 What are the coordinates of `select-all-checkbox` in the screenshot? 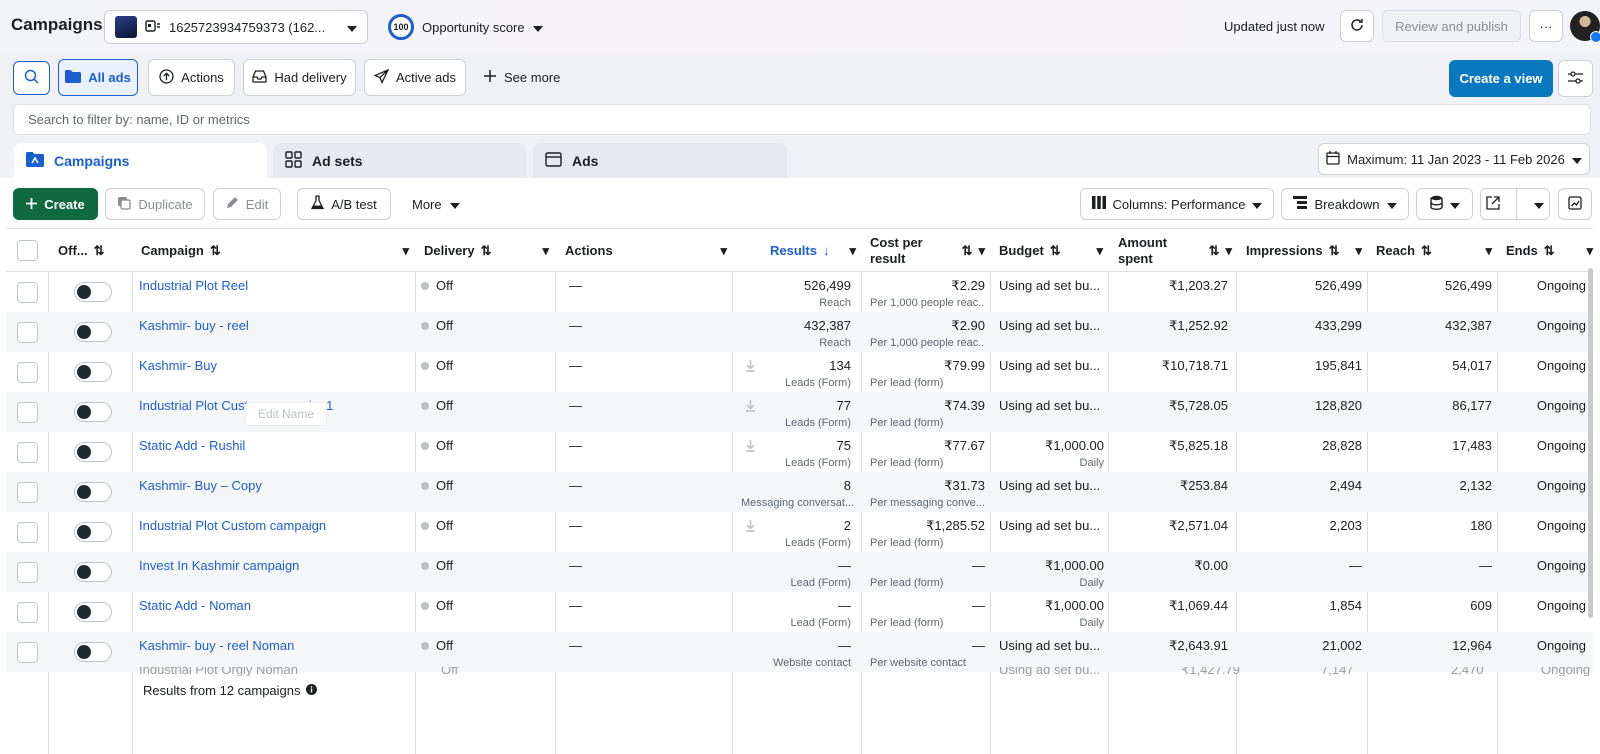 It's located at (27, 250).